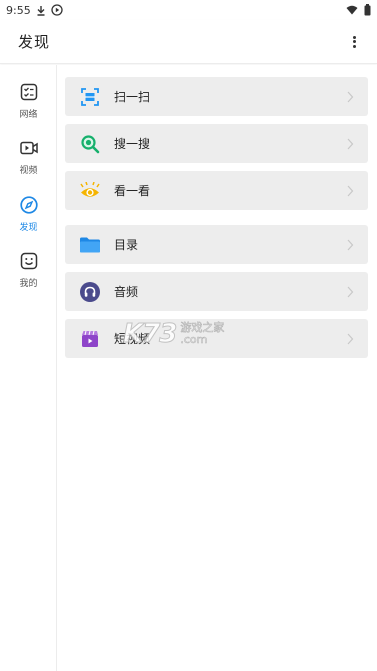  I want to click on nav-item-network: 网络, so click(28, 104).